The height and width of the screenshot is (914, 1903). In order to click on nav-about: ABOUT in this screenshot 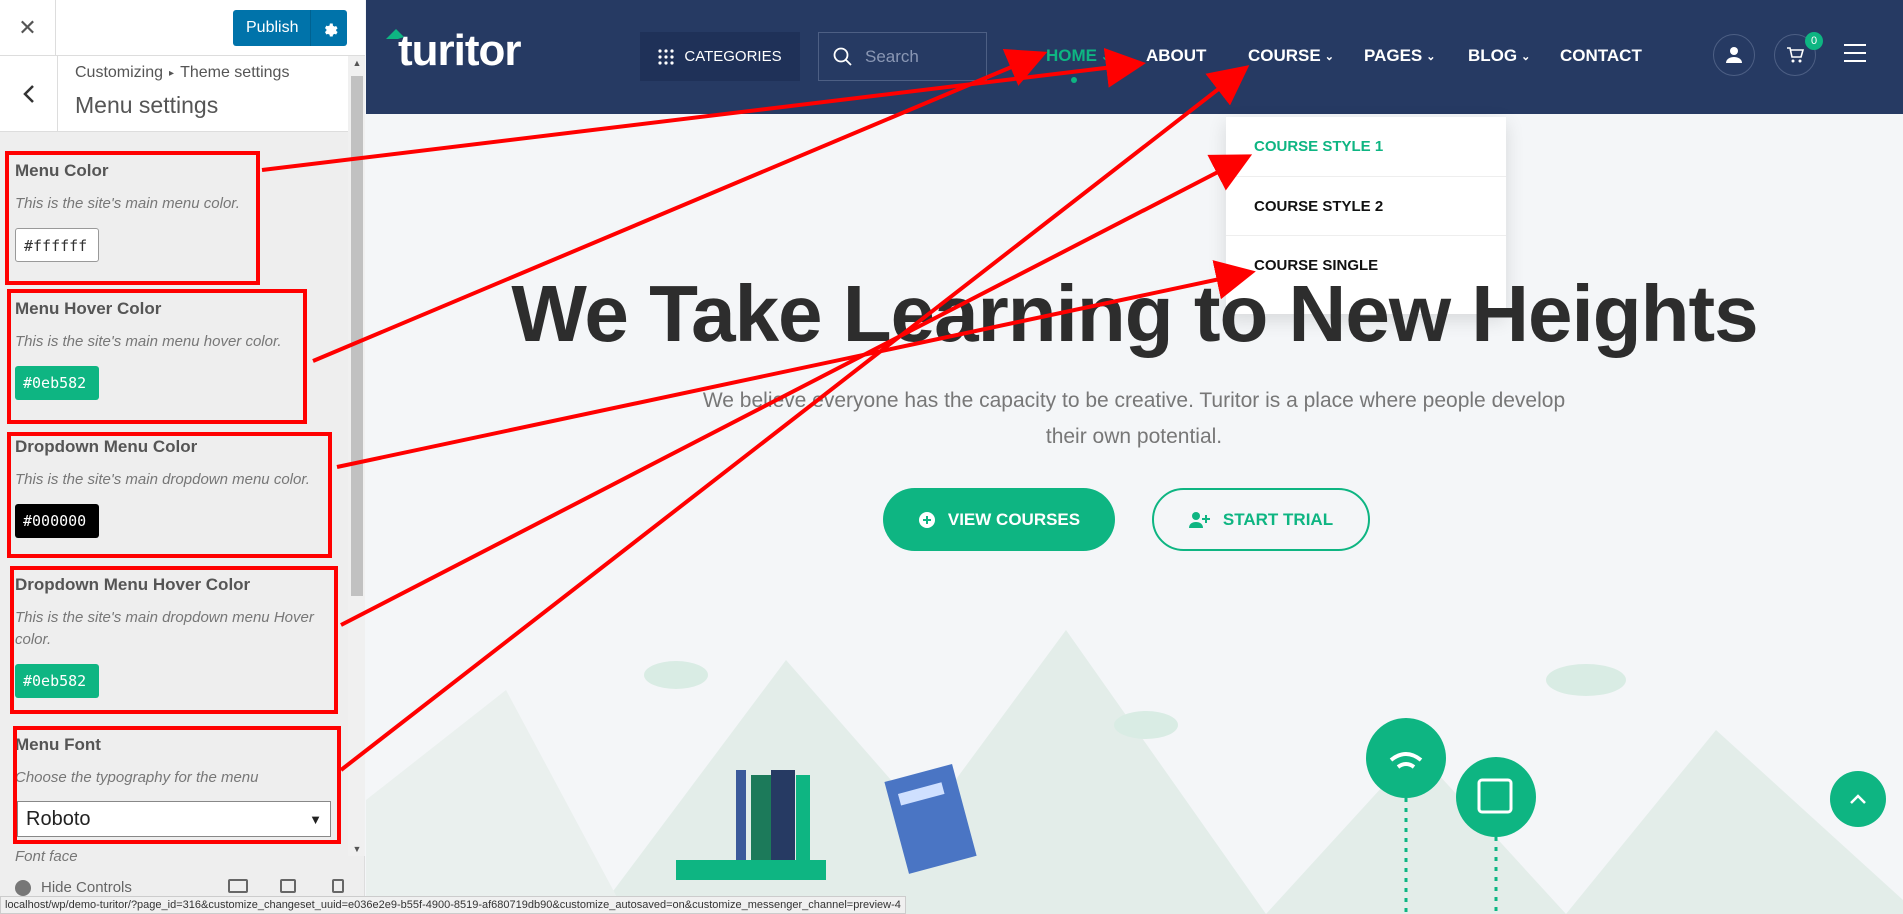, I will do `click(1176, 56)`.